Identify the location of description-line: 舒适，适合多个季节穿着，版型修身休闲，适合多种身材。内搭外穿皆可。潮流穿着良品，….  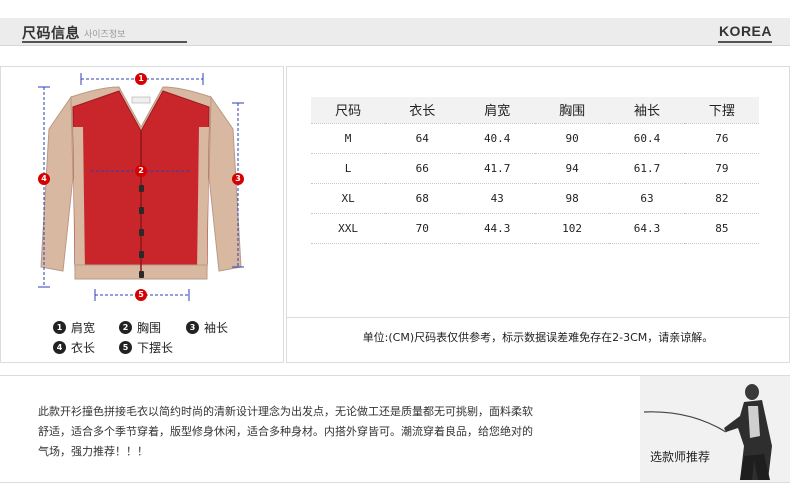
(285, 431).